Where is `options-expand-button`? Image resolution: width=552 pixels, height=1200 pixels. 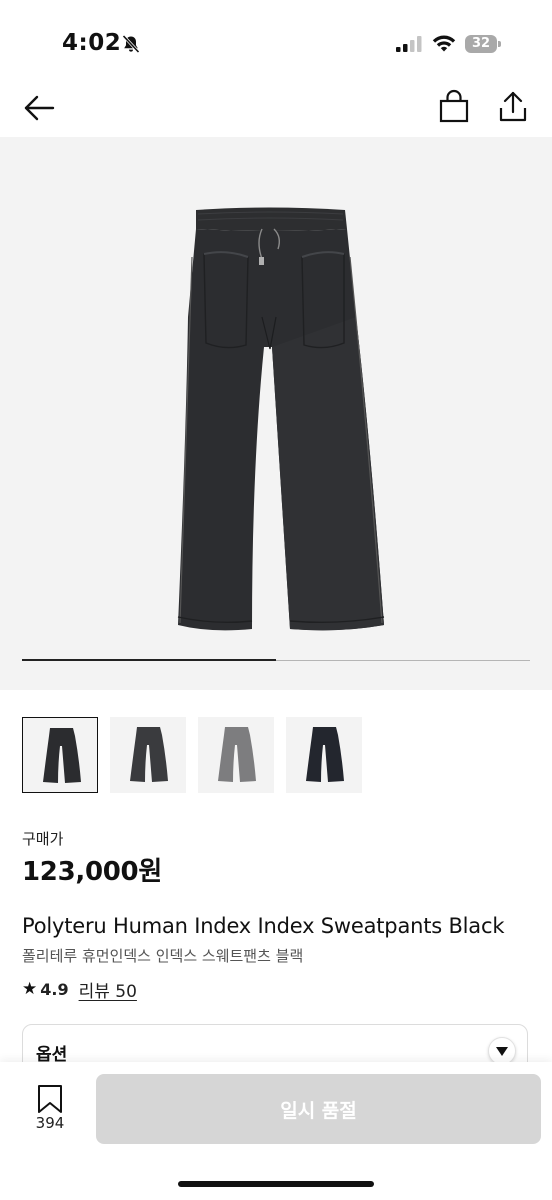 options-expand-button is located at coordinates (502, 1051).